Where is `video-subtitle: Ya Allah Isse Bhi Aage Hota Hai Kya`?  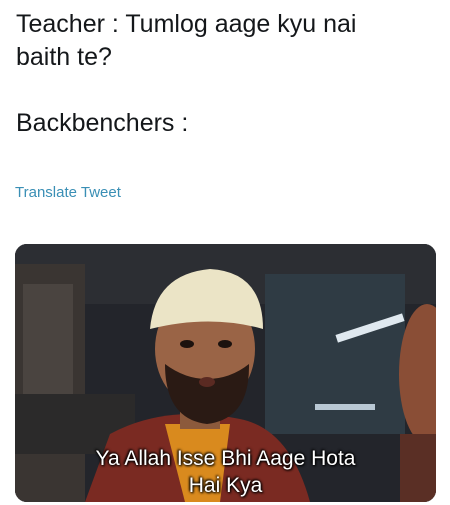
video-subtitle: Ya Allah Isse Bhi Aage Hota Hai Kya is located at coordinates (225, 472).